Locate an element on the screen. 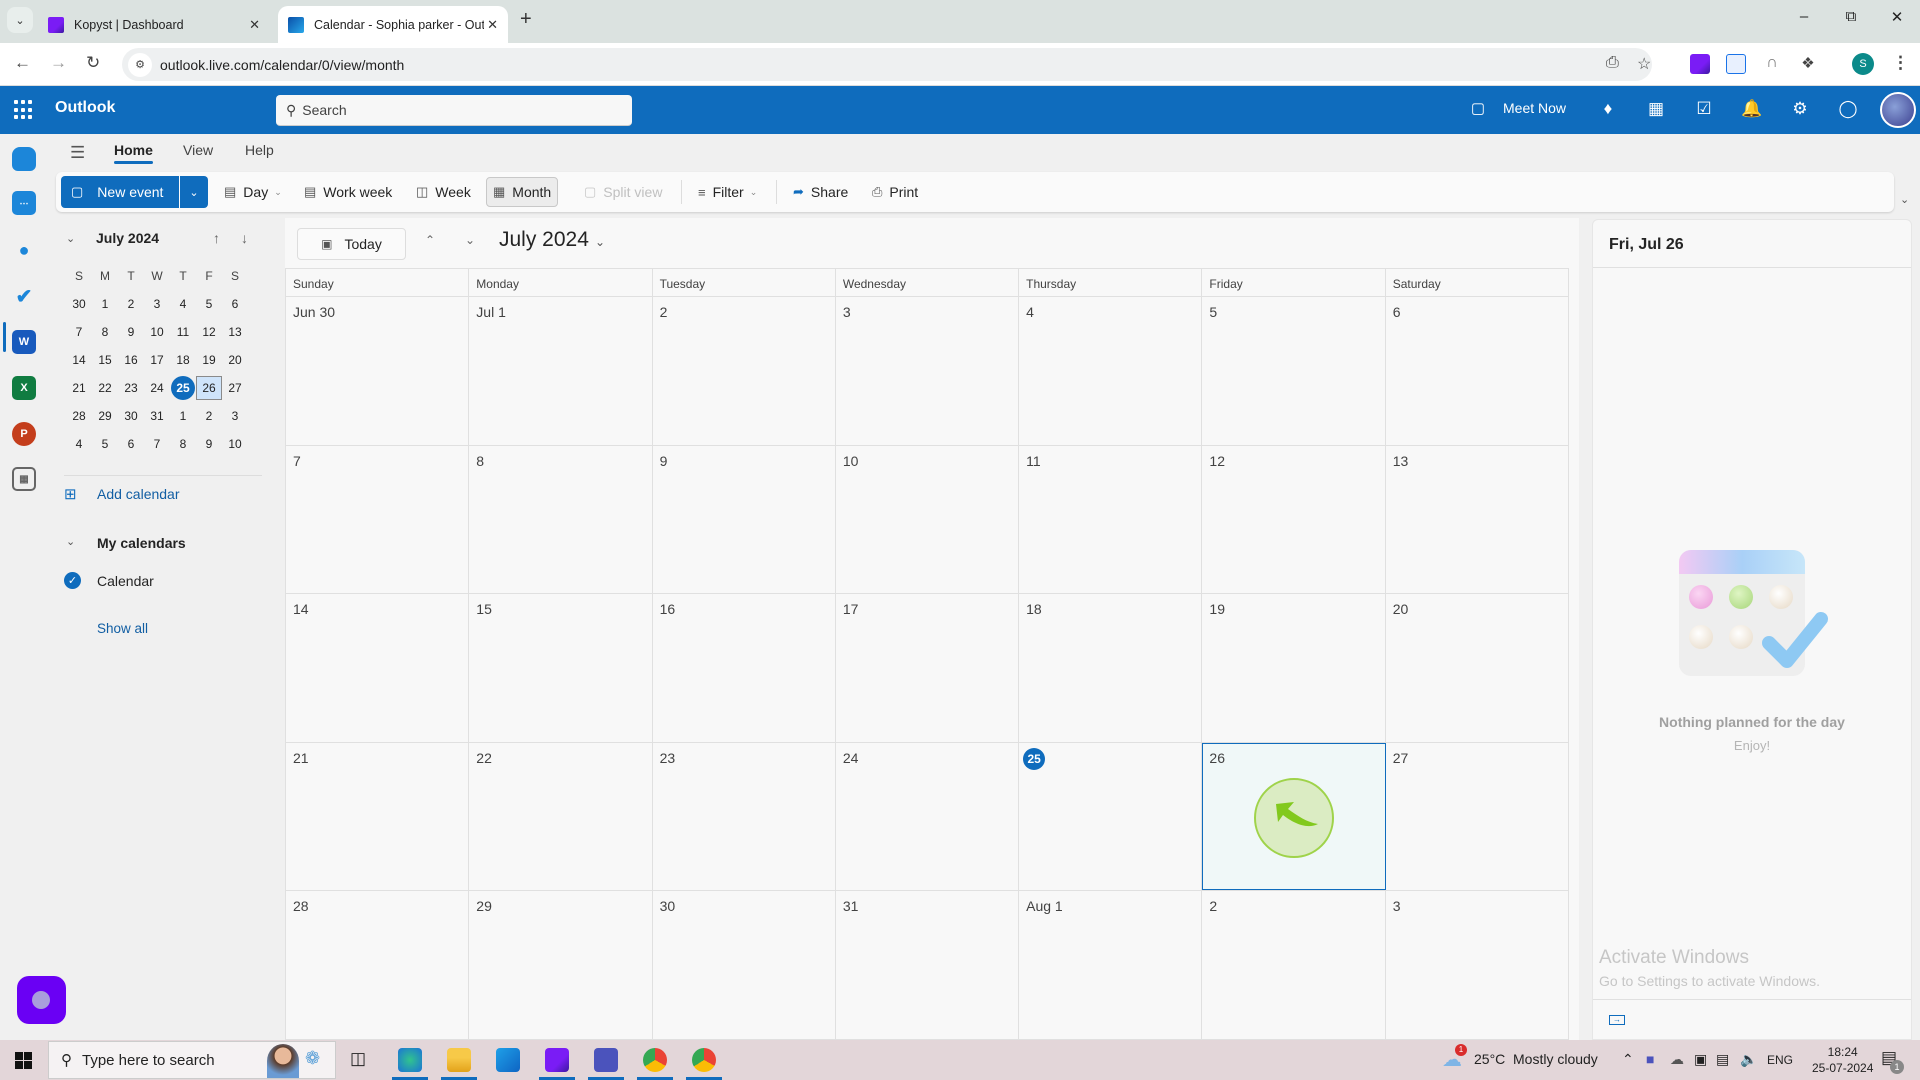 The height and width of the screenshot is (1080, 1920). ribbon-expand-chevron-icon: ⌄ is located at coordinates (1904, 199).